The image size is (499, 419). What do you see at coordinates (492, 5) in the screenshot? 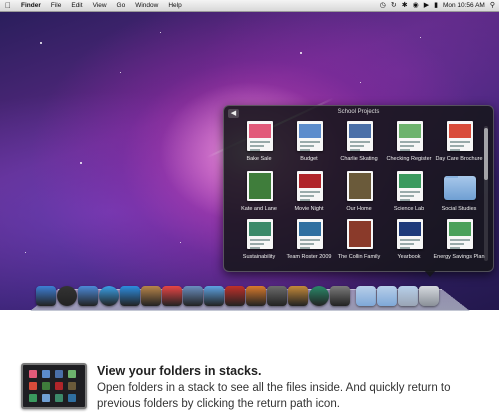
I see `spotlight-icon: ⚲` at bounding box center [492, 5].